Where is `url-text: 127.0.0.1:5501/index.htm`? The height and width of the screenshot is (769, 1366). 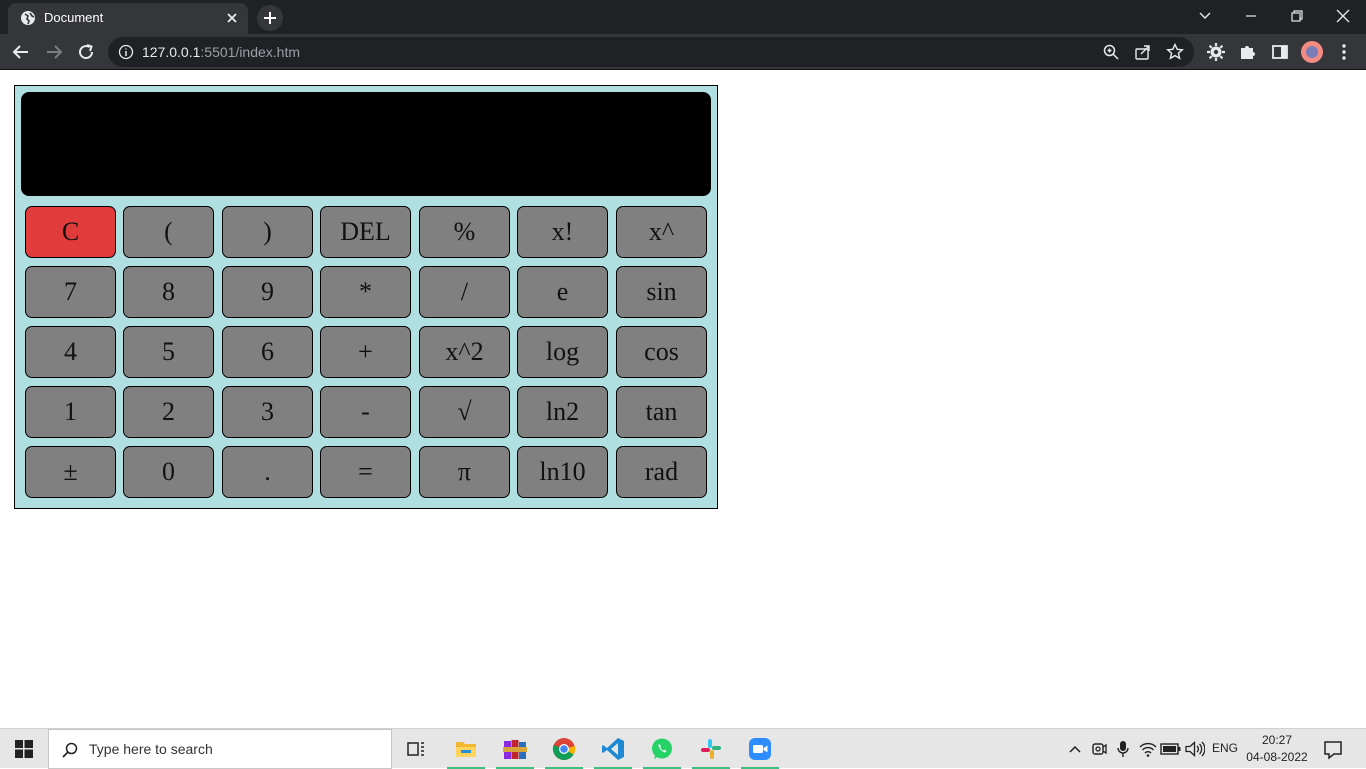 url-text: 127.0.0.1:5501/index.htm is located at coordinates (221, 52).